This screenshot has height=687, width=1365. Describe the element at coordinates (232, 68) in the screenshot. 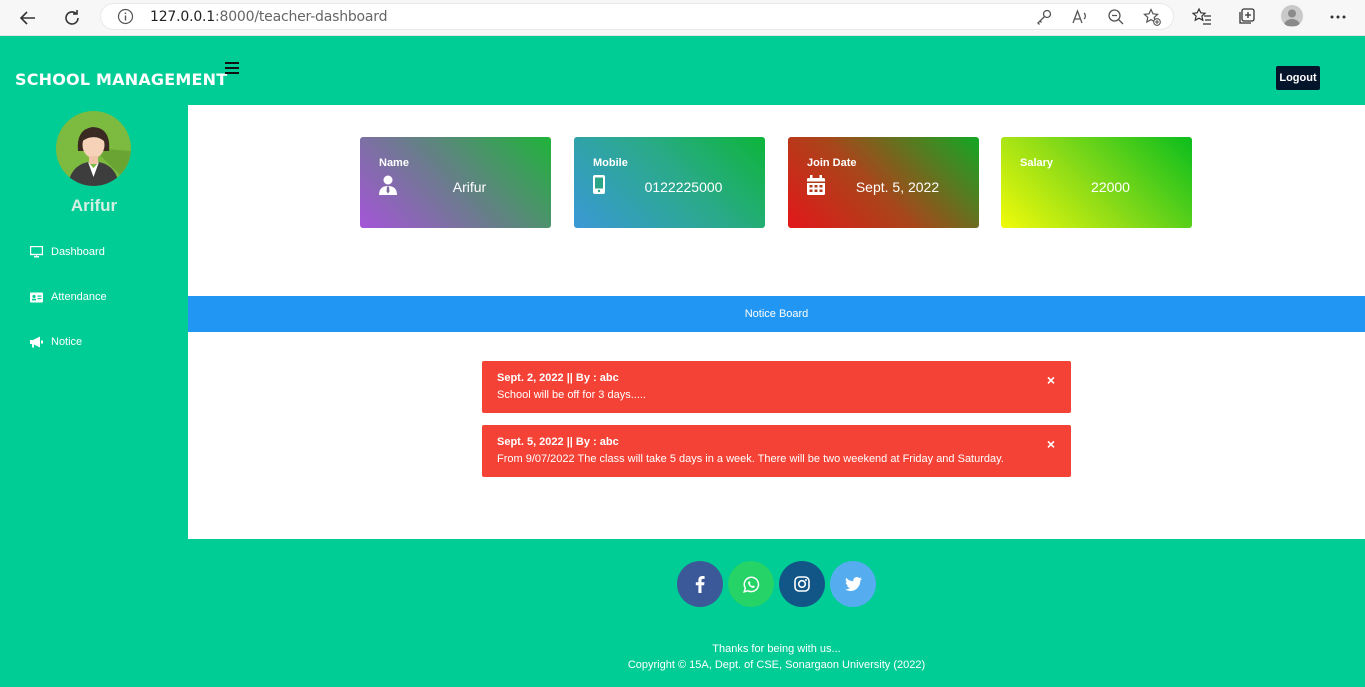

I see `hamburger-menu-icon` at that location.